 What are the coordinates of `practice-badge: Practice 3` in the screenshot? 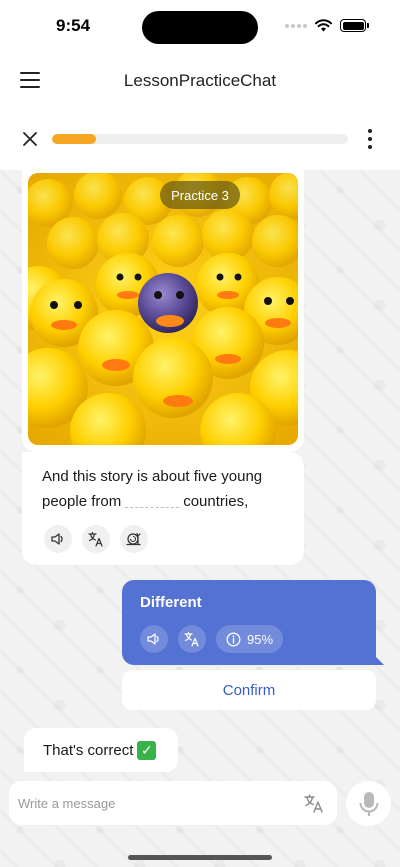 It's located at (200, 195).